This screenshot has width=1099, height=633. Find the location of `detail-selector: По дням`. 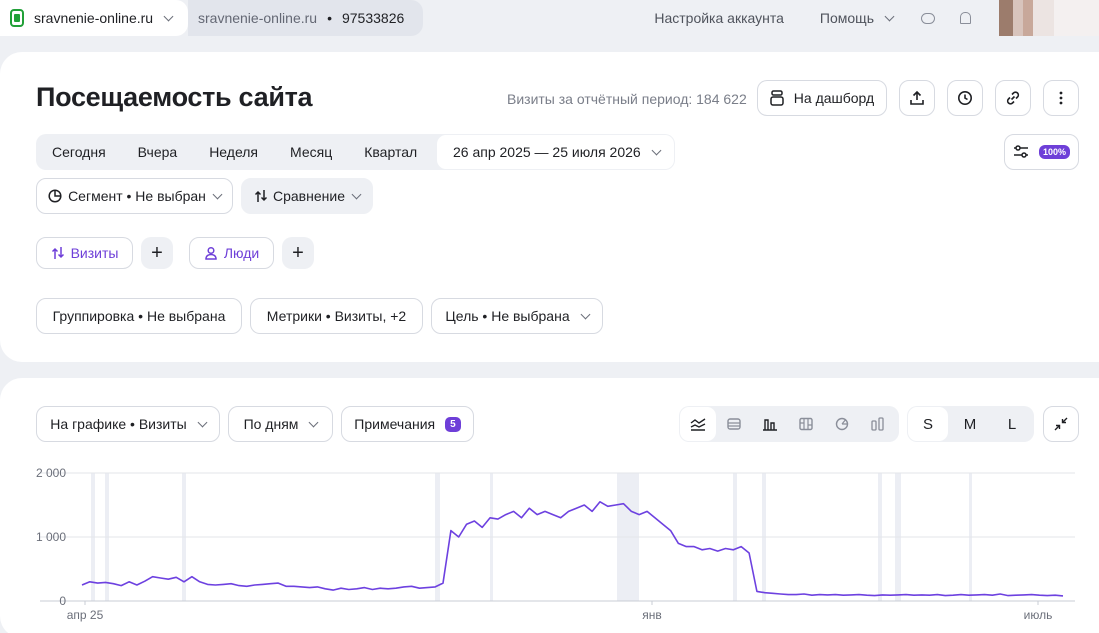

detail-selector: По дням is located at coordinates (280, 424).